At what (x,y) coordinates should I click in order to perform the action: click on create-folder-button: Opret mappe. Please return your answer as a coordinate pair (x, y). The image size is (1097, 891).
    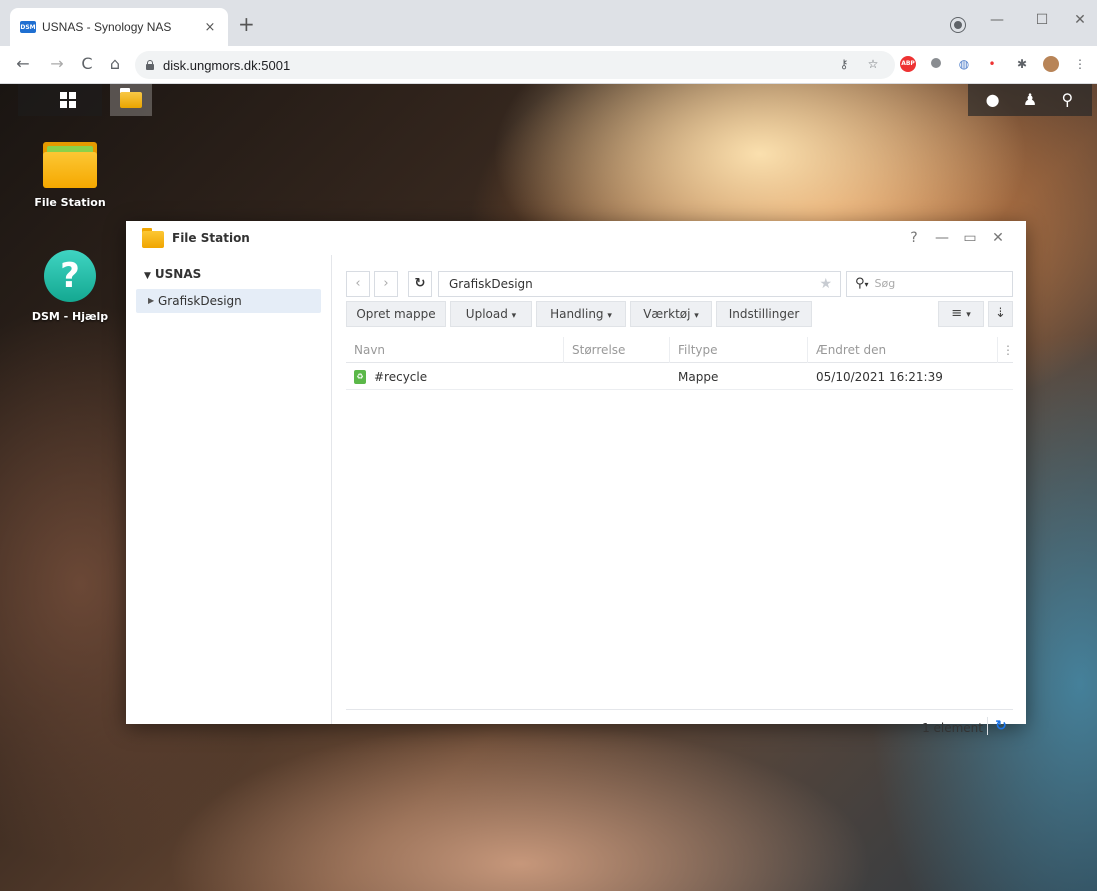
    Looking at the image, I should click on (396, 314).